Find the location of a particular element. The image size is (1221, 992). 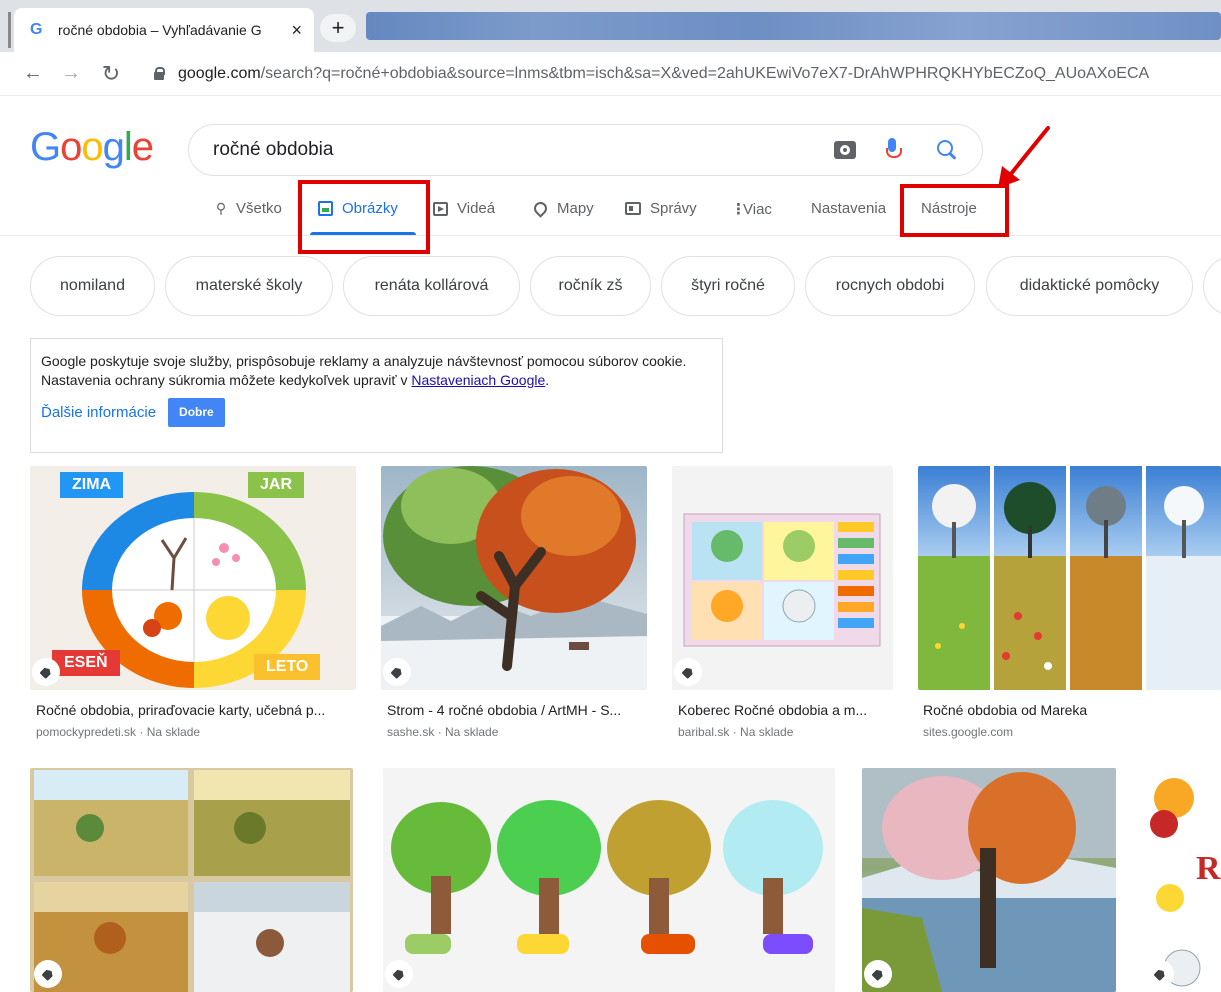

logo-letter: g is located at coordinates (113, 147).